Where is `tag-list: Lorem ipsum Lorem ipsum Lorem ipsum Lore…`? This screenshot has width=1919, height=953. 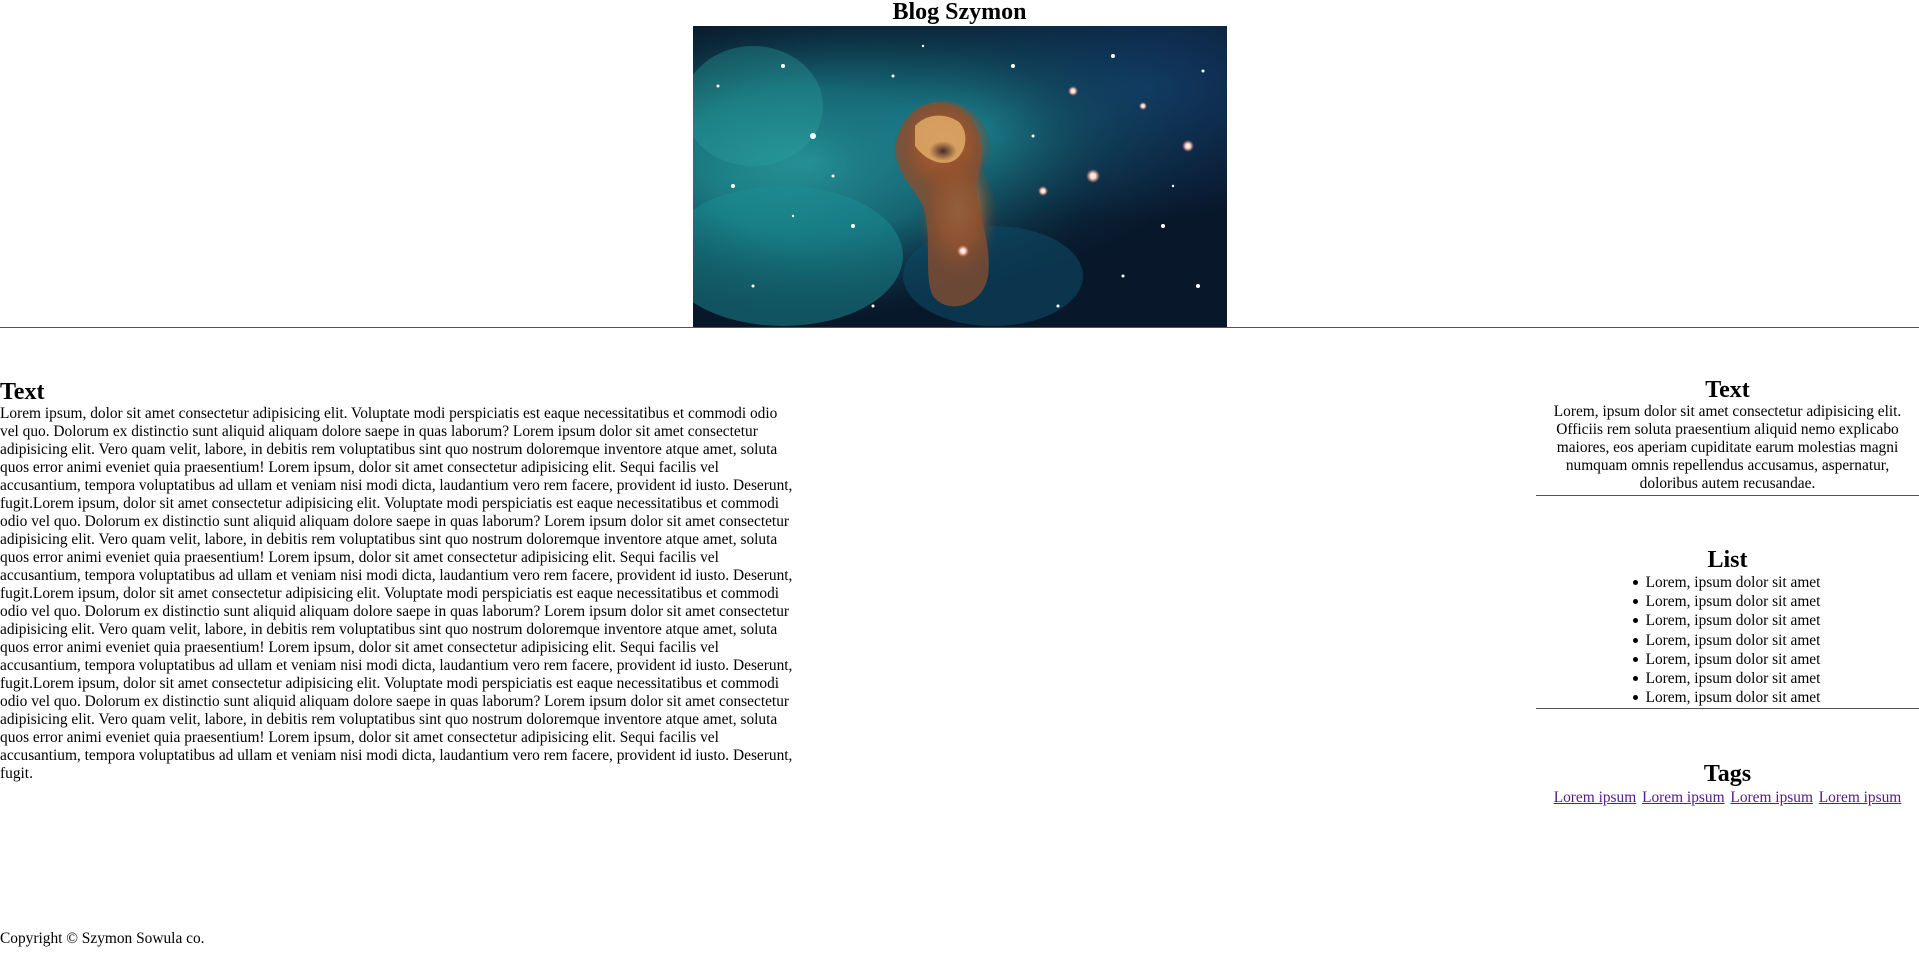 tag-list: Lorem ipsum Lorem ipsum Lorem ipsum Lore… is located at coordinates (1727, 798).